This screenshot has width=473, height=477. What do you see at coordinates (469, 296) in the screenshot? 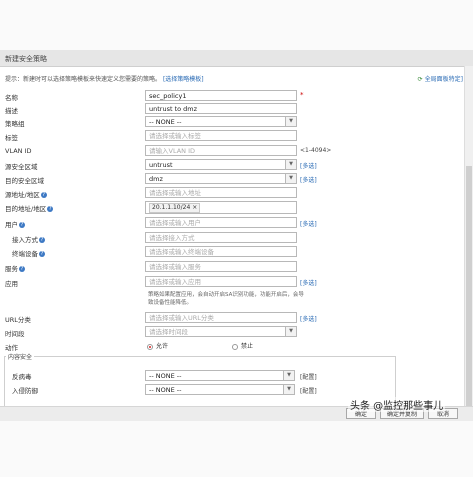
I see `scrollbar-thumb` at bounding box center [469, 296].